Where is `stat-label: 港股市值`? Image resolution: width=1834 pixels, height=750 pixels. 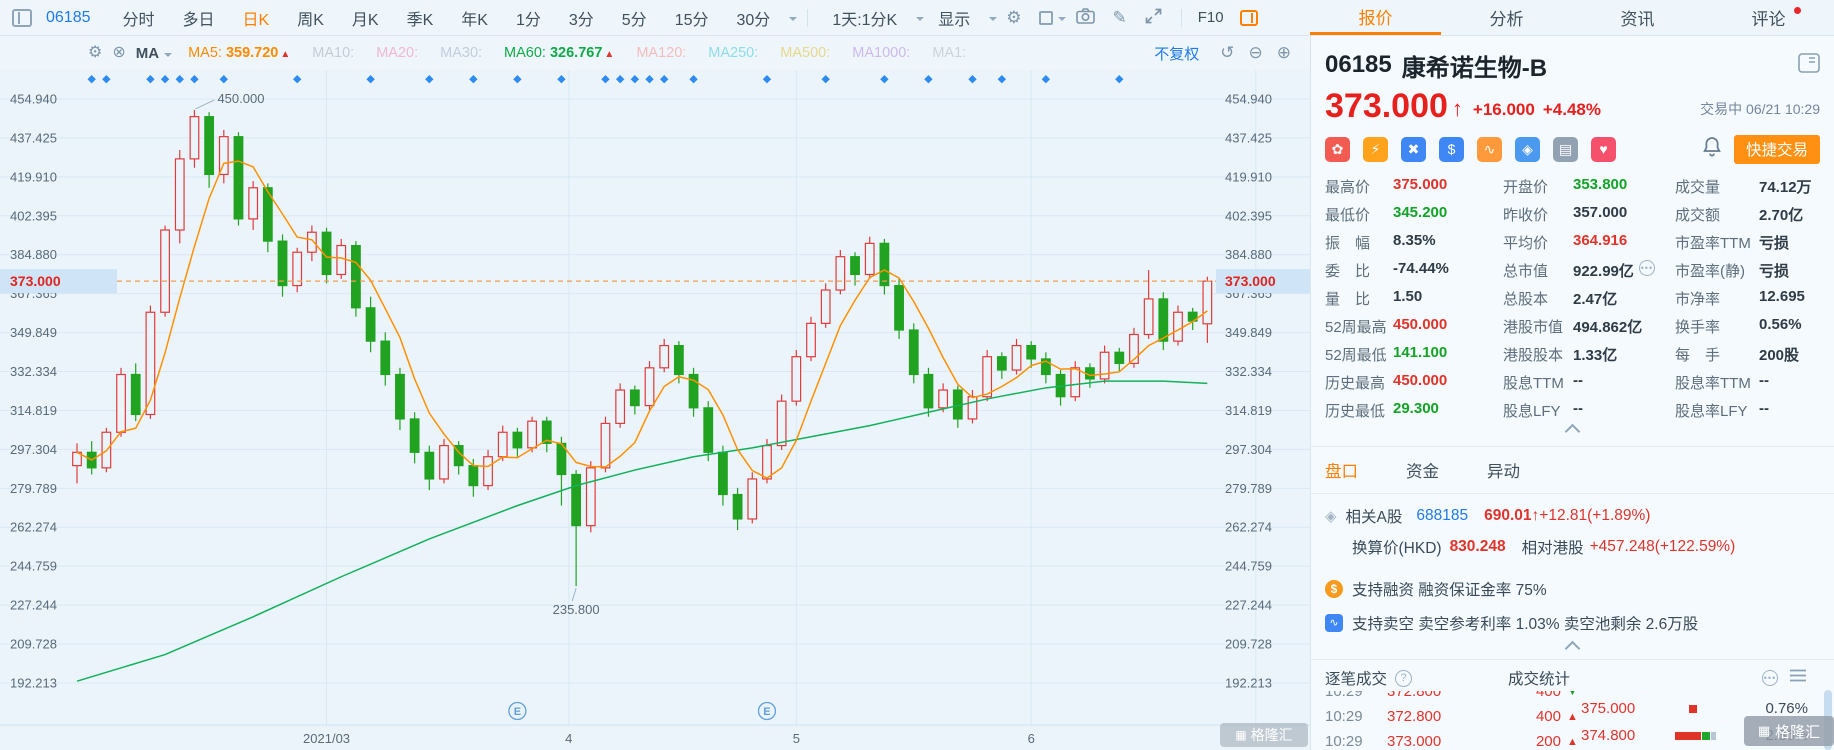
stat-label: 港股市值 is located at coordinates (1533, 327).